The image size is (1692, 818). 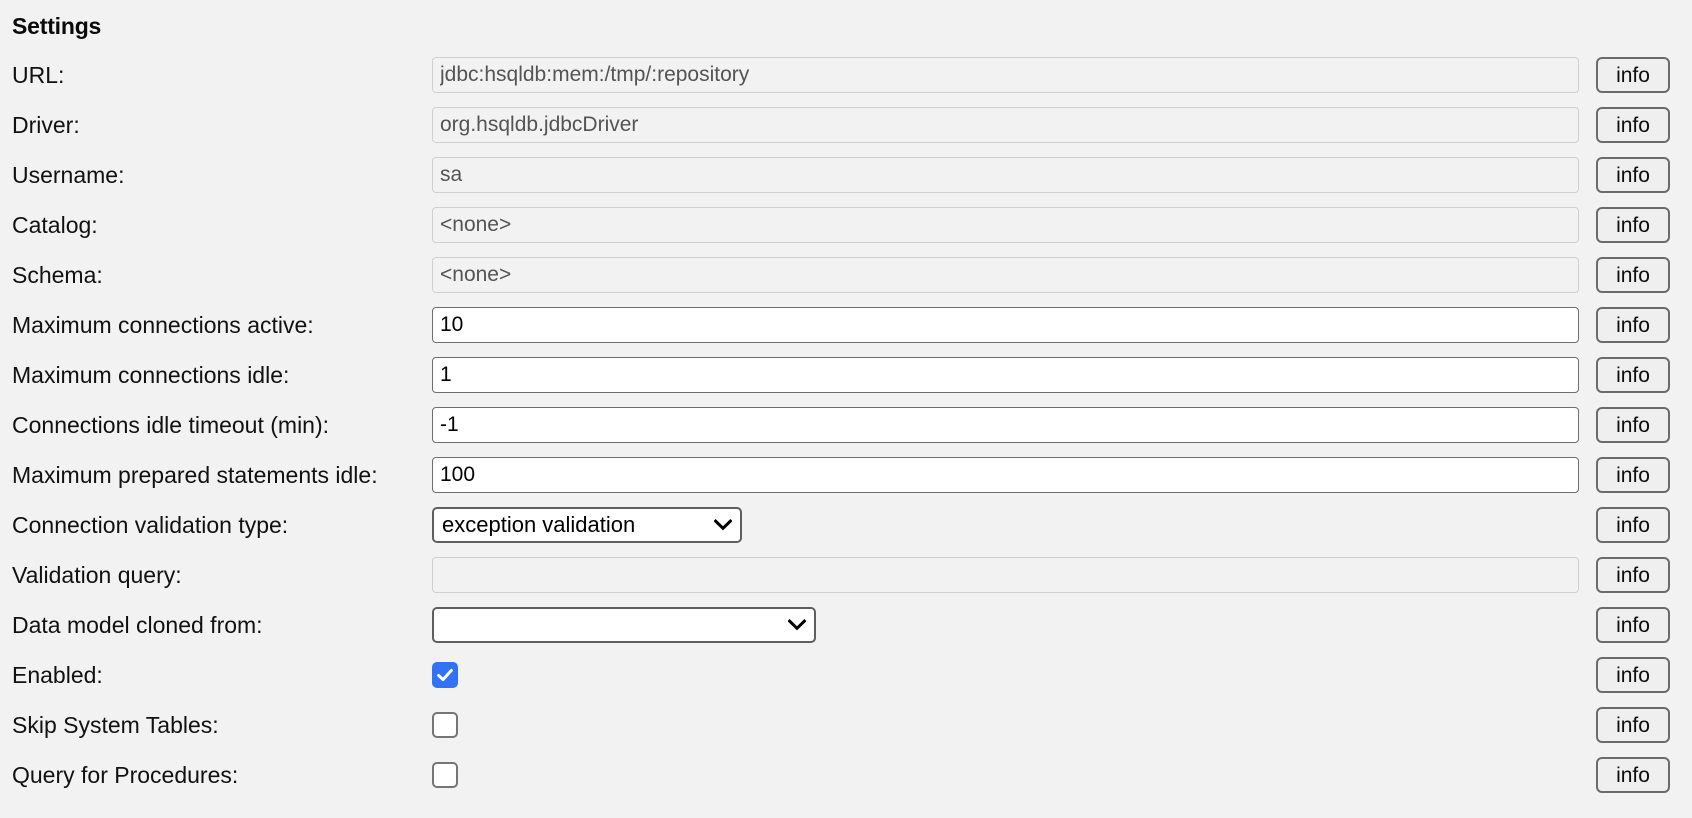 What do you see at coordinates (151, 374) in the screenshot?
I see `label-maximum-connections-idle: Maximum connections idle:` at bounding box center [151, 374].